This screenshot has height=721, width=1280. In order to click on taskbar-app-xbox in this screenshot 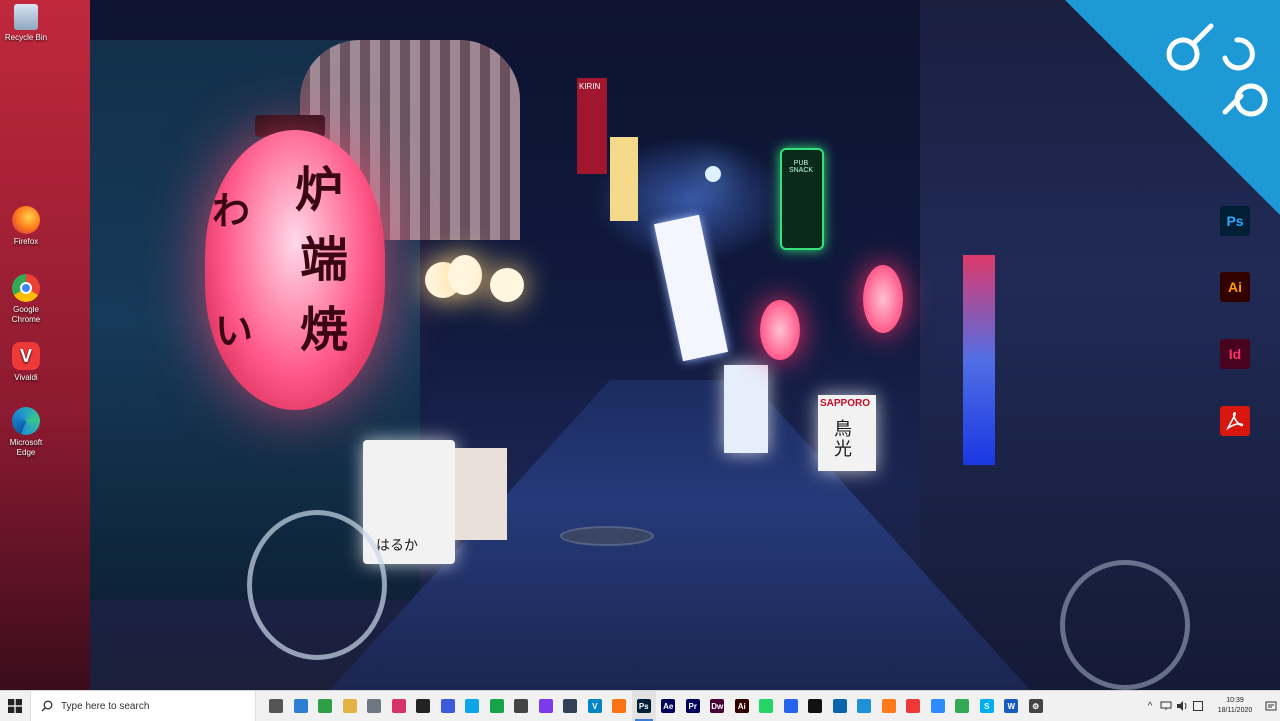, I will do `click(325, 706)`.